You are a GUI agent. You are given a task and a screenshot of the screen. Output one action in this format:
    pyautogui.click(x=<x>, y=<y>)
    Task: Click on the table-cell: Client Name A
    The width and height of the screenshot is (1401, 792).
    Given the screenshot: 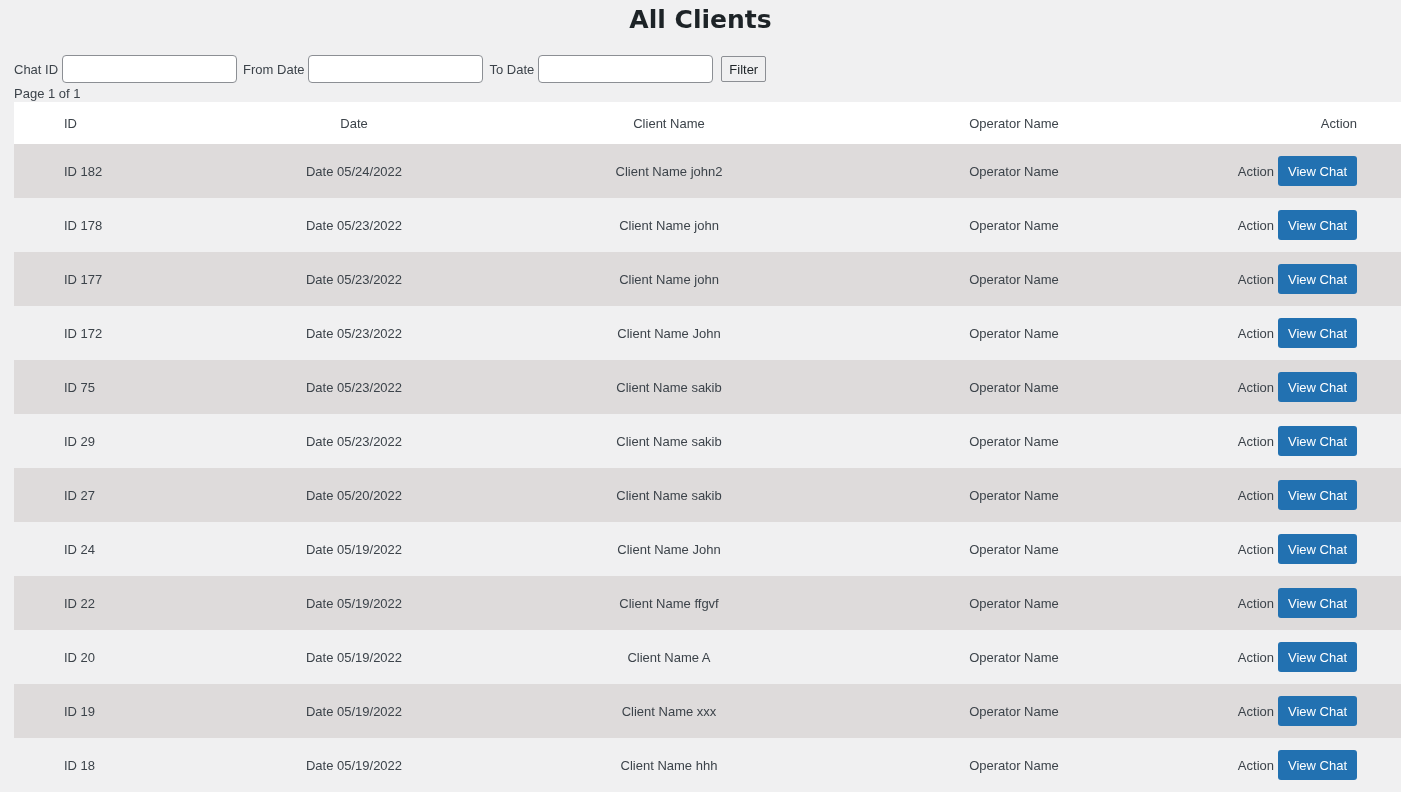 What is the action you would take?
    pyautogui.click(x=669, y=657)
    